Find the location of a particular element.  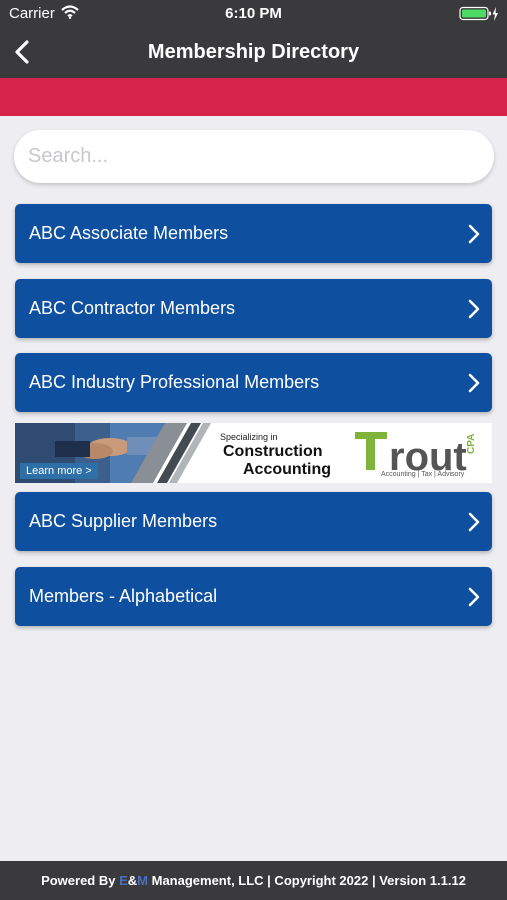

menu-item-label: ABC Contractor Members is located at coordinates (132, 308).